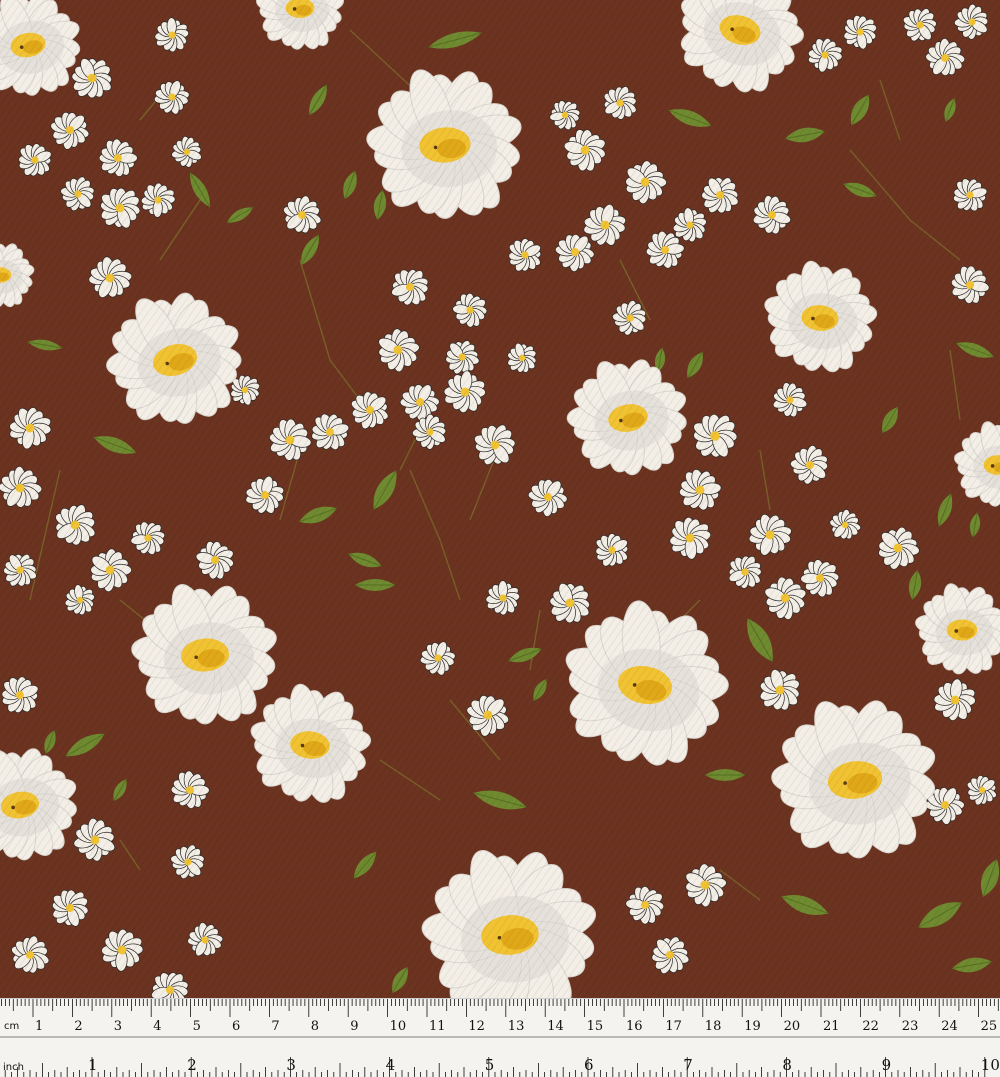 The height and width of the screenshot is (1077, 1000). Describe the element at coordinates (500, 1018) in the screenshot. I see `cm-ticks` at that location.